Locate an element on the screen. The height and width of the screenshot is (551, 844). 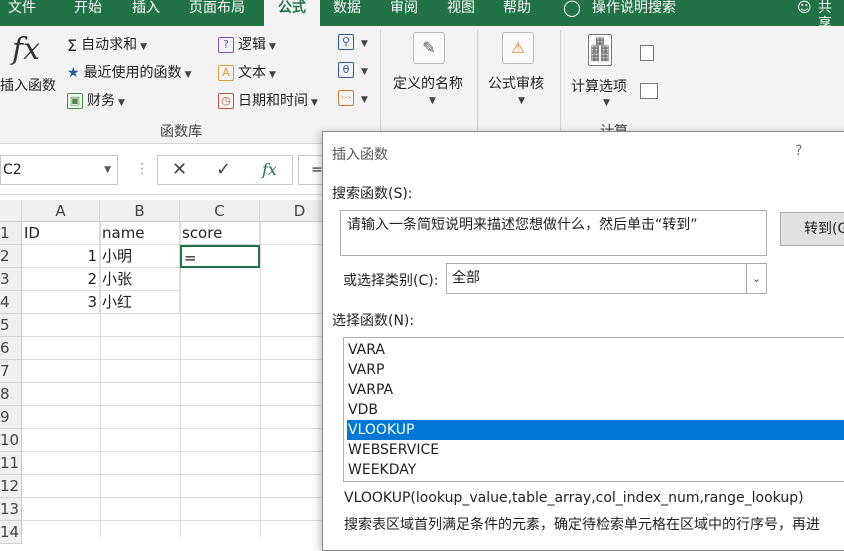
cell-b4: 小红 is located at coordinates (140, 302).